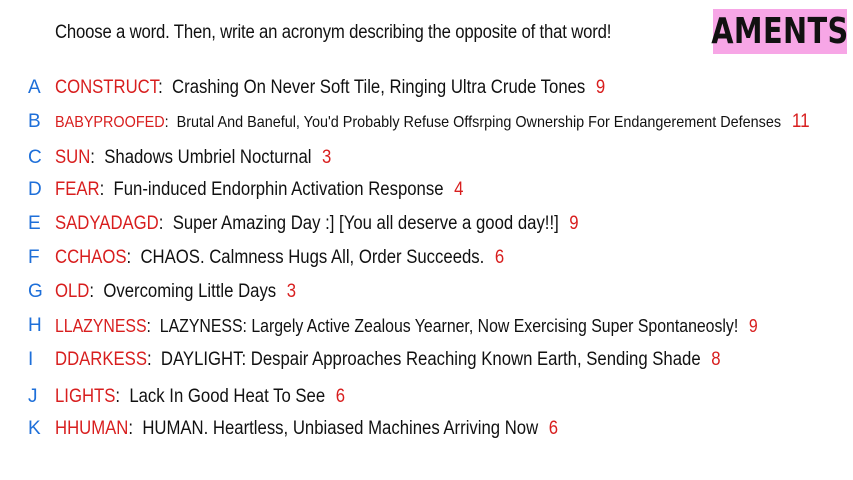 The width and height of the screenshot is (853, 480). What do you see at coordinates (107, 223) in the screenshot?
I see `entry-word: SADYADAGD` at bounding box center [107, 223].